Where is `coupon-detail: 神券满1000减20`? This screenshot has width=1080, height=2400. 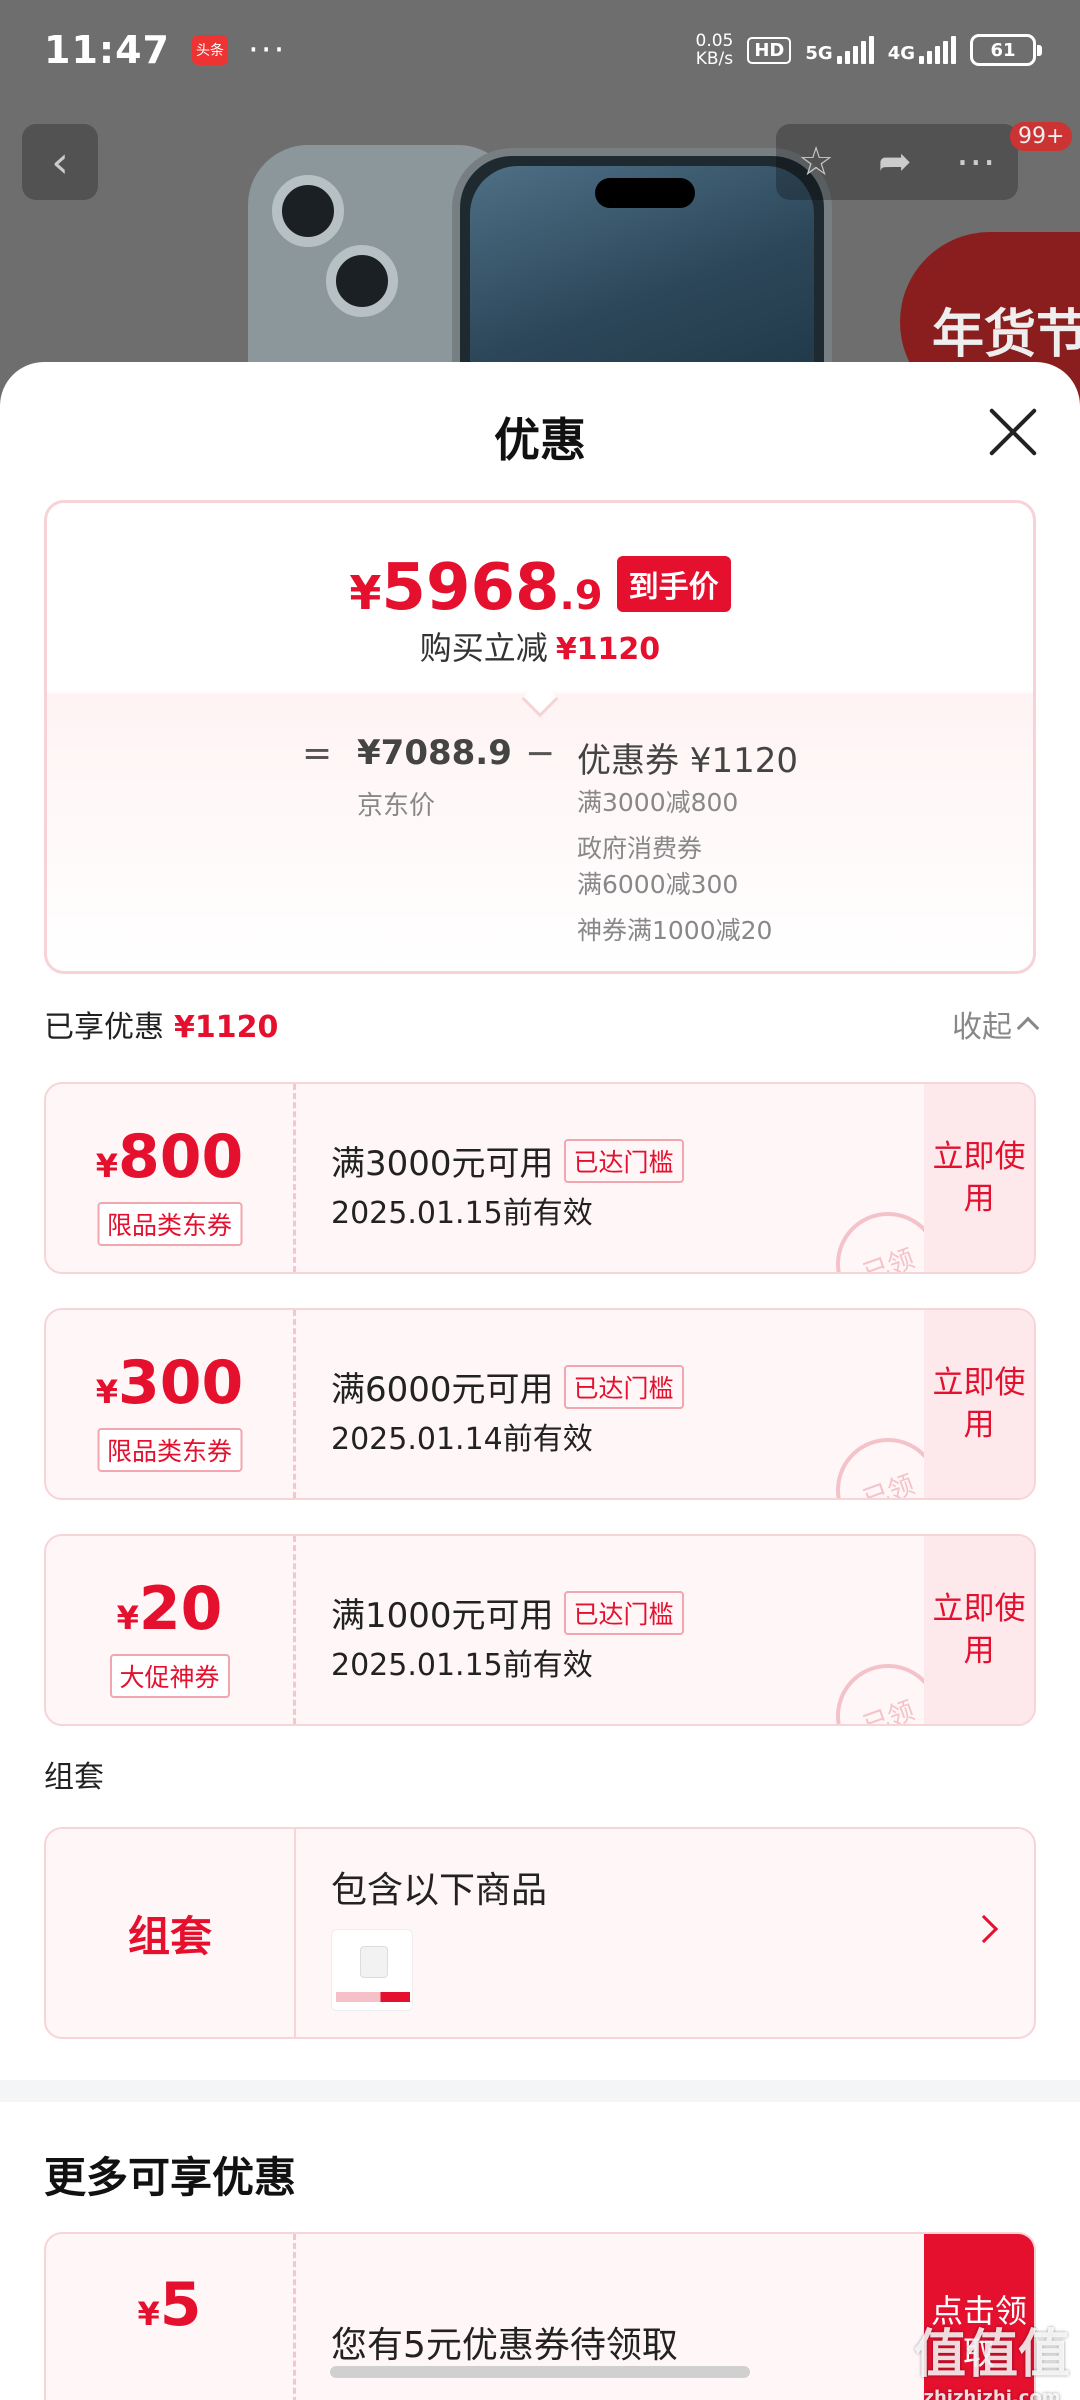 coupon-detail: 神券满1000减20 is located at coordinates (675, 930).